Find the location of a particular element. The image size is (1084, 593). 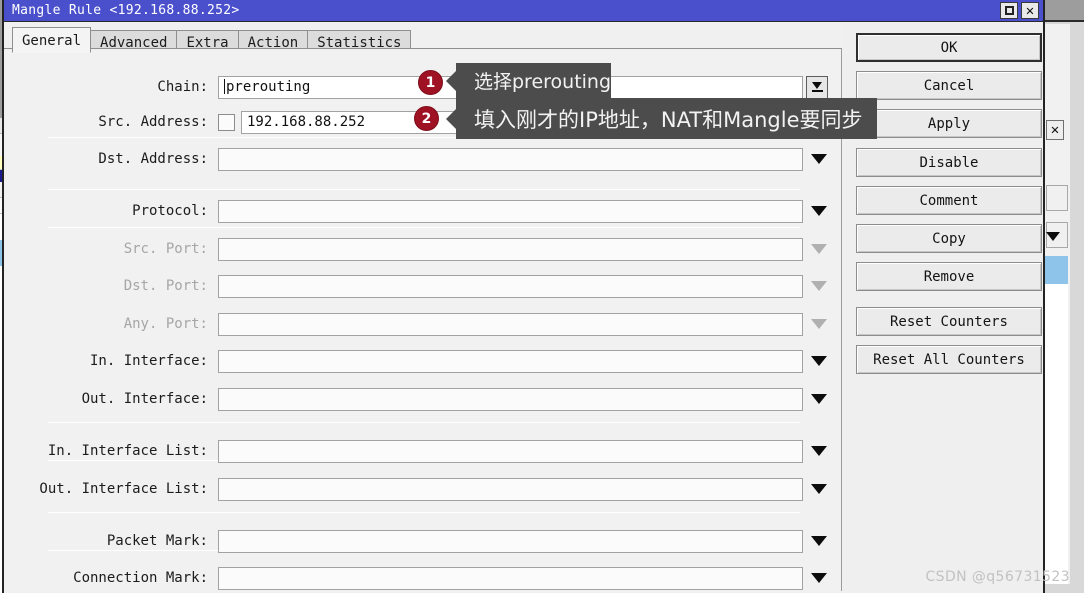

form-row: Protocol: is located at coordinates (424, 211).